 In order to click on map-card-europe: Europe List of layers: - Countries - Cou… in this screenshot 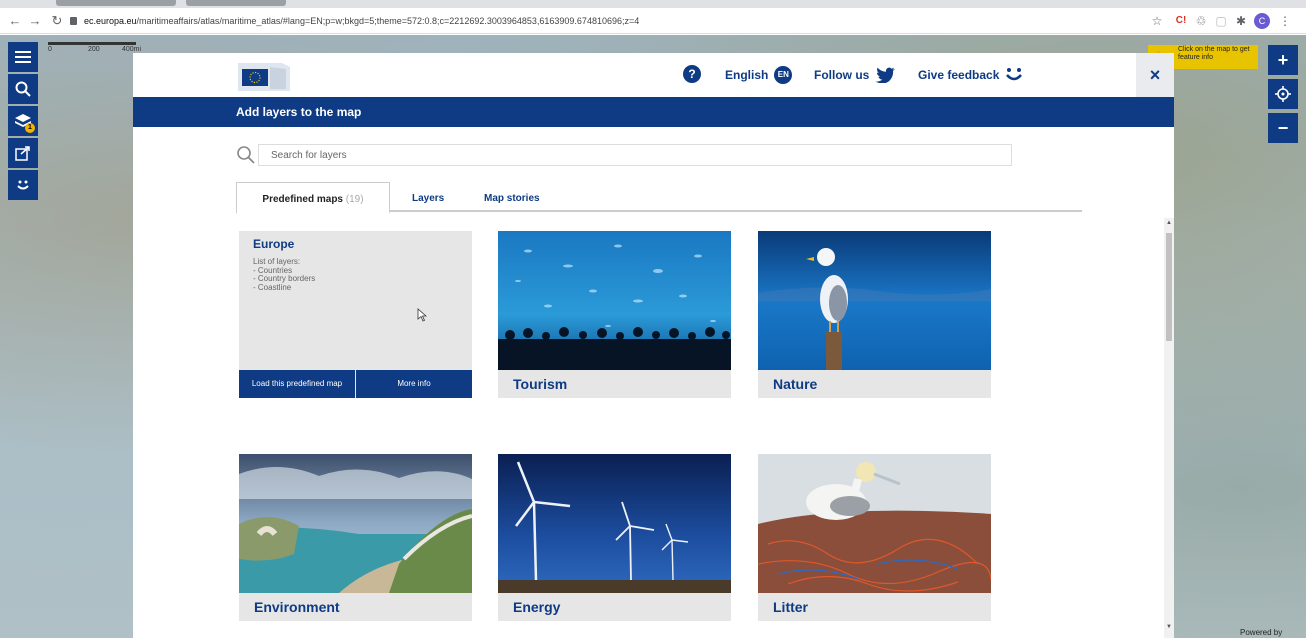, I will do `click(355, 314)`.